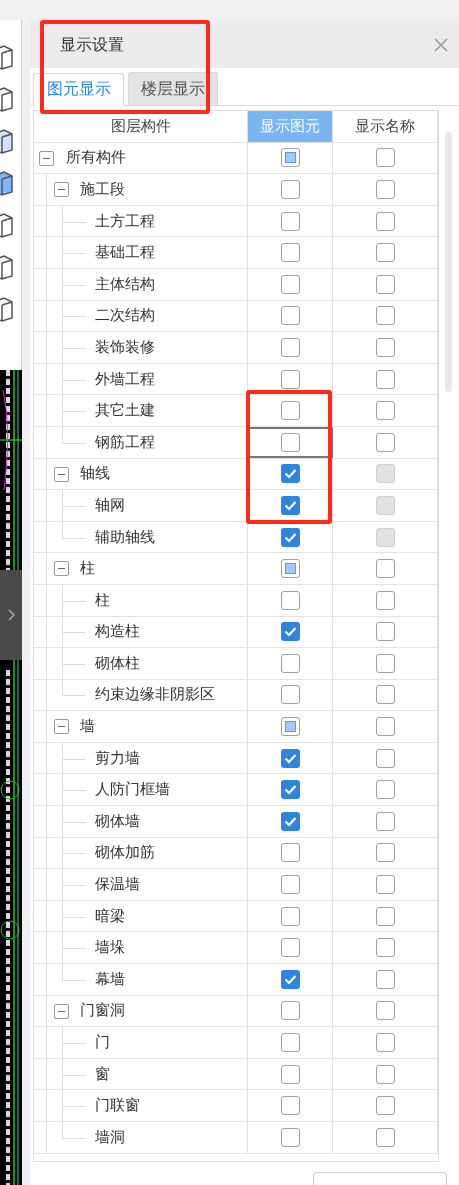  Describe the element at coordinates (132, 790) in the screenshot. I see `layer-name: 人防门框墙` at that location.